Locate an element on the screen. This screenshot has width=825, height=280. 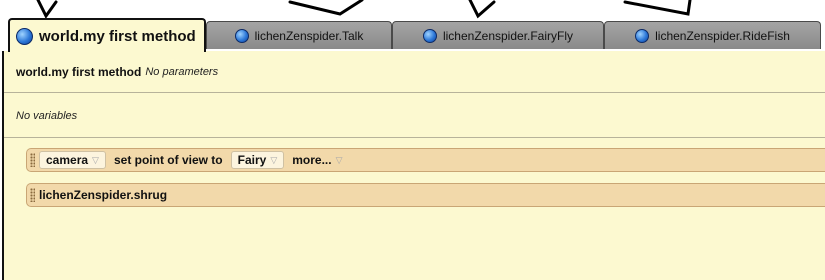
tab-label: lichenZenspider.FairyFly is located at coordinates (508, 35).